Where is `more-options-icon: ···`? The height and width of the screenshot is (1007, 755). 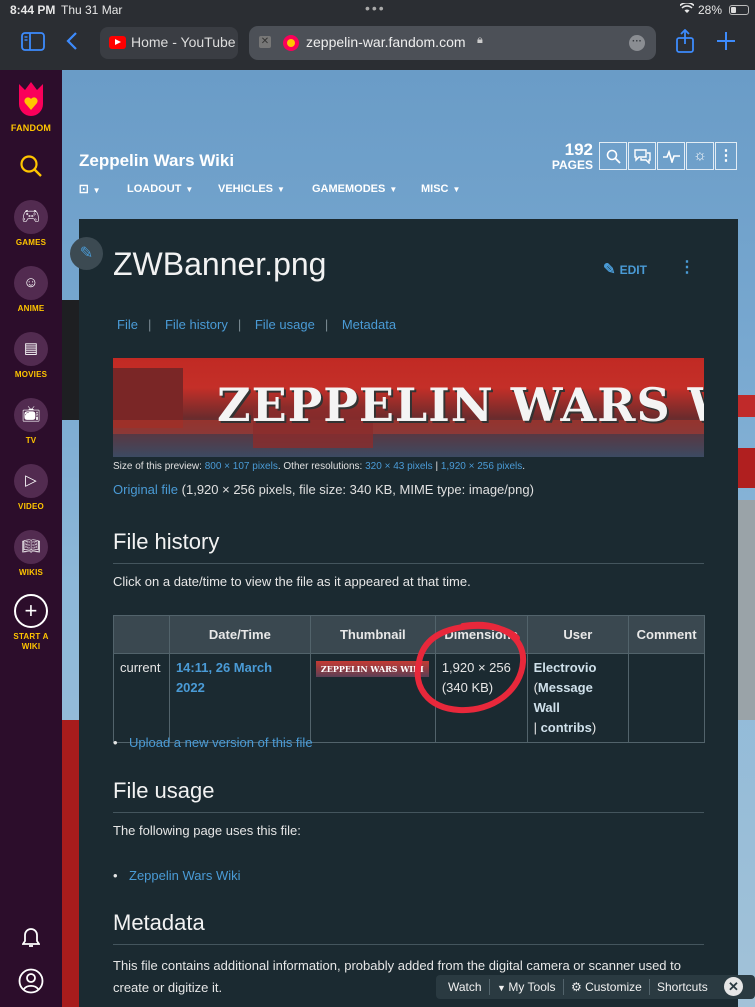 more-options-icon: ··· is located at coordinates (637, 43).